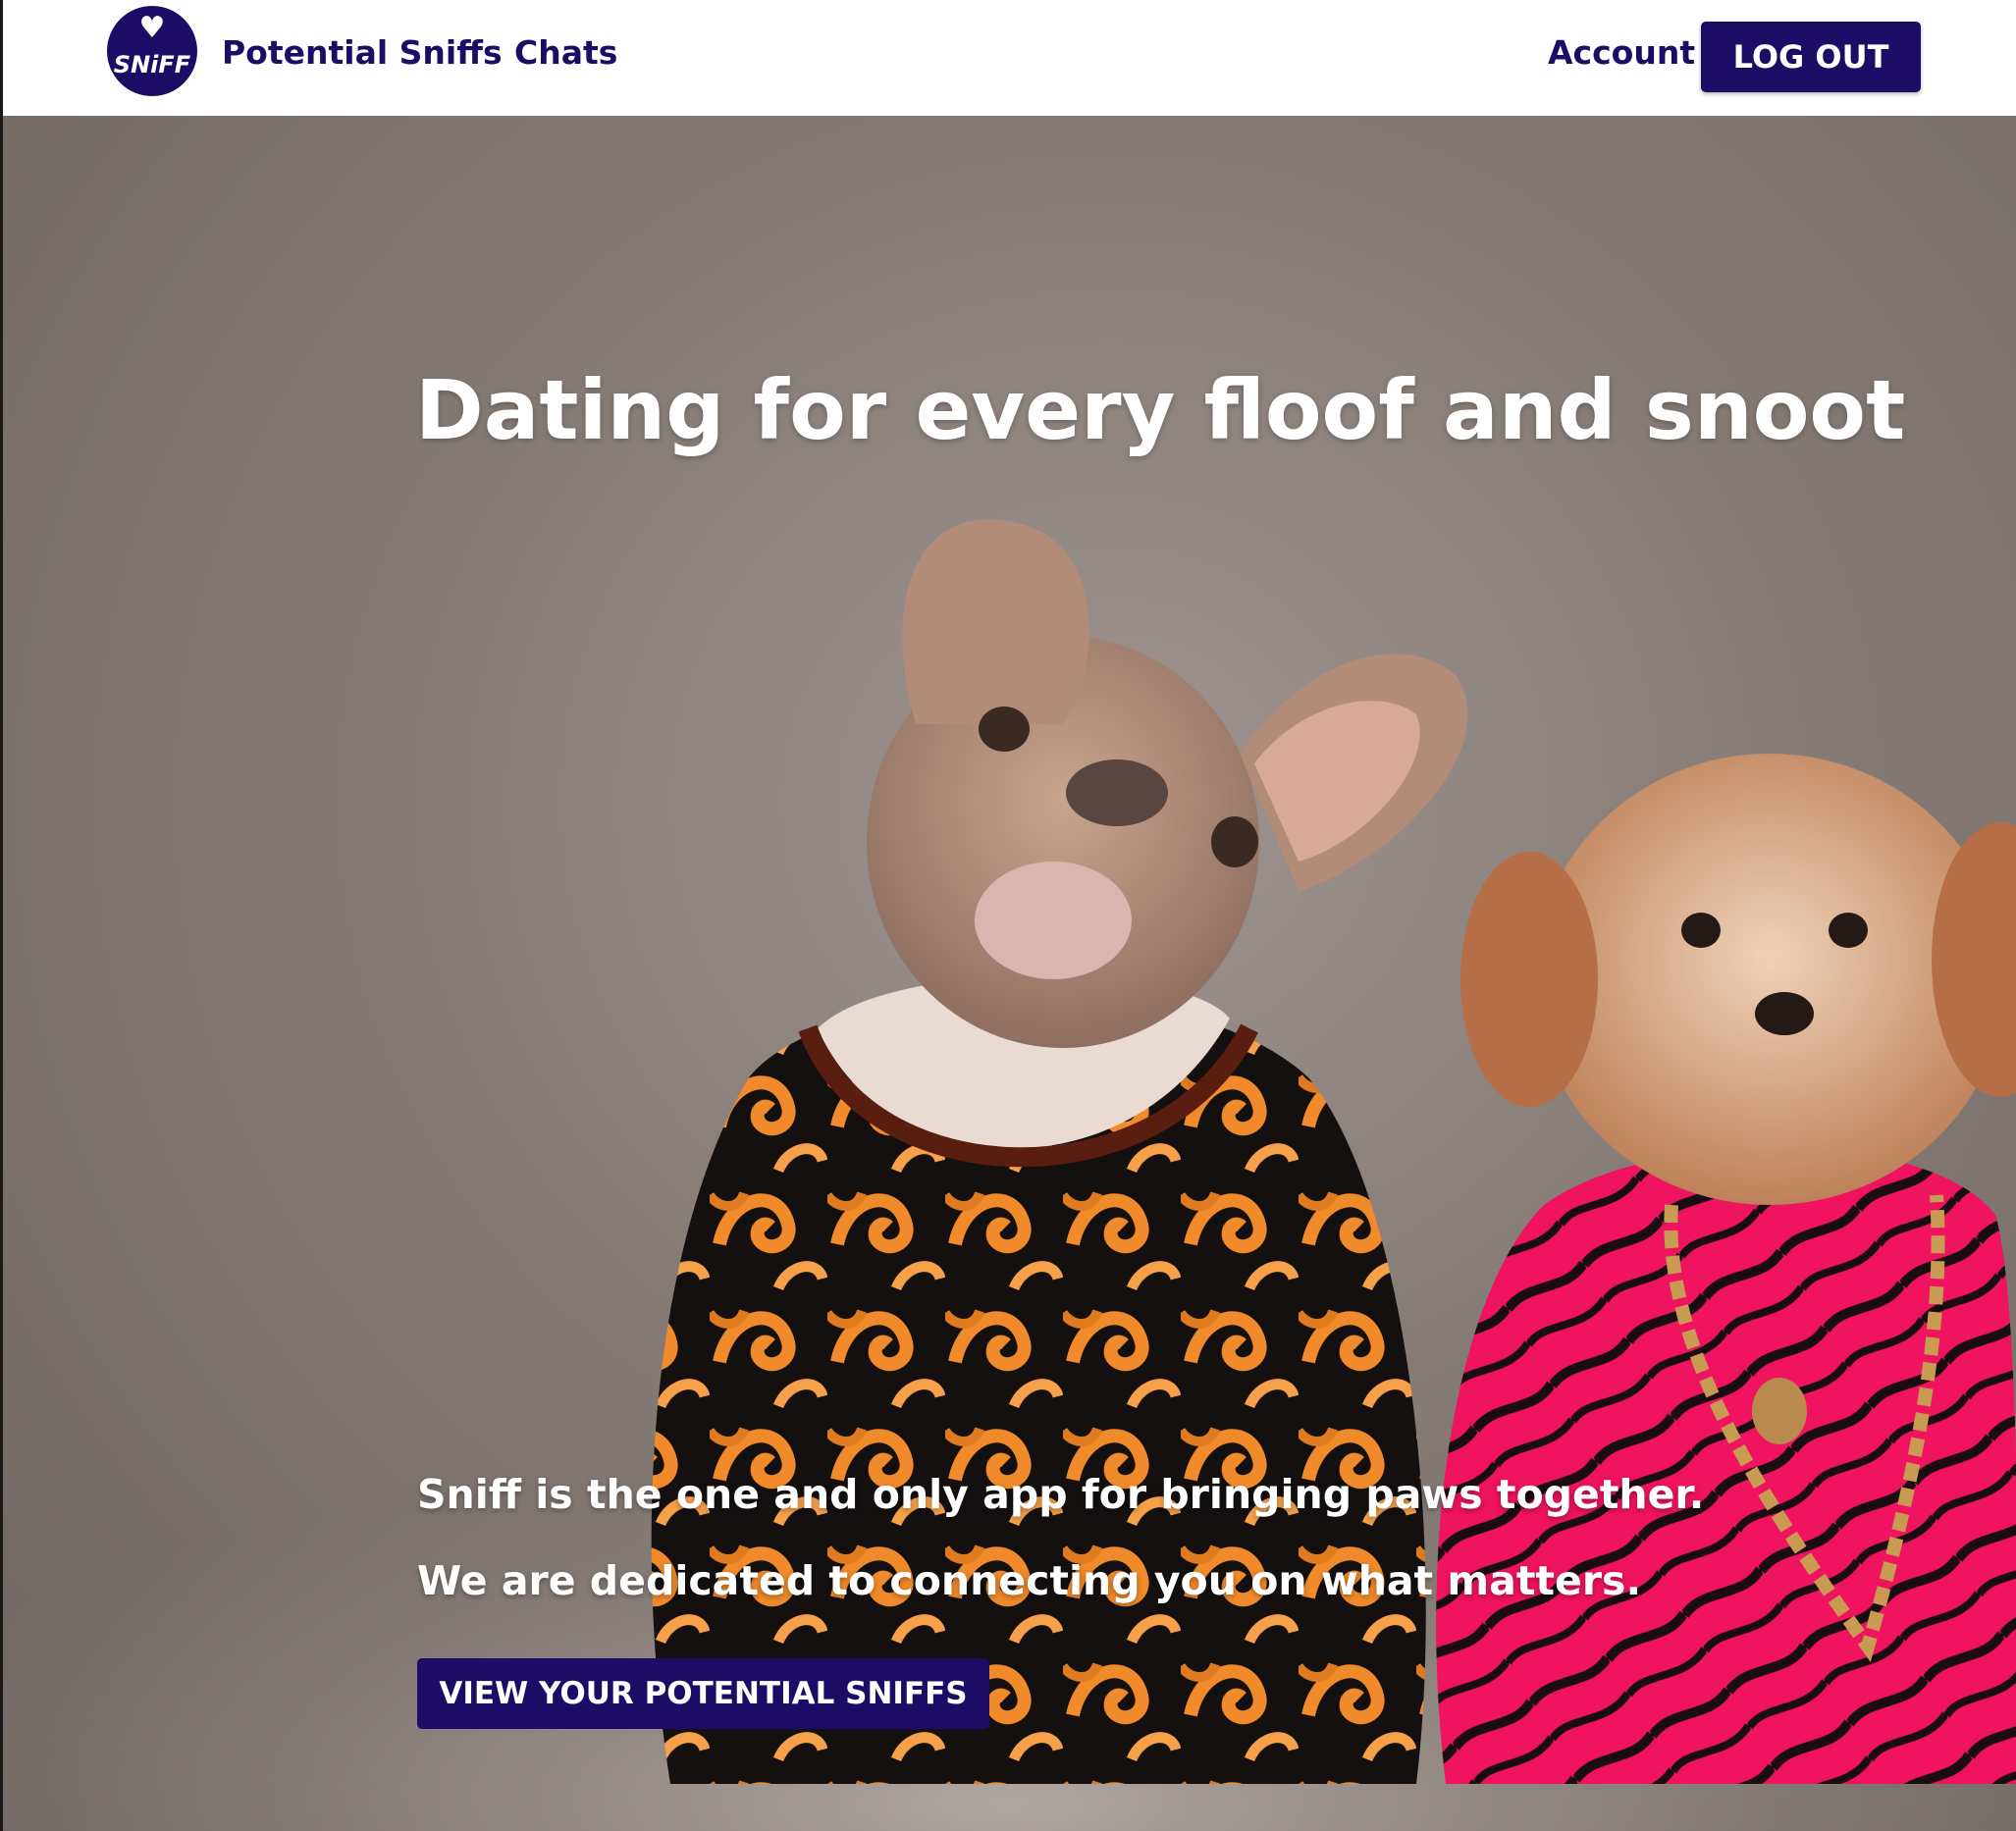 This screenshot has height=1831, width=2016. I want to click on logo-wordmark: SNiFF, so click(152, 64).